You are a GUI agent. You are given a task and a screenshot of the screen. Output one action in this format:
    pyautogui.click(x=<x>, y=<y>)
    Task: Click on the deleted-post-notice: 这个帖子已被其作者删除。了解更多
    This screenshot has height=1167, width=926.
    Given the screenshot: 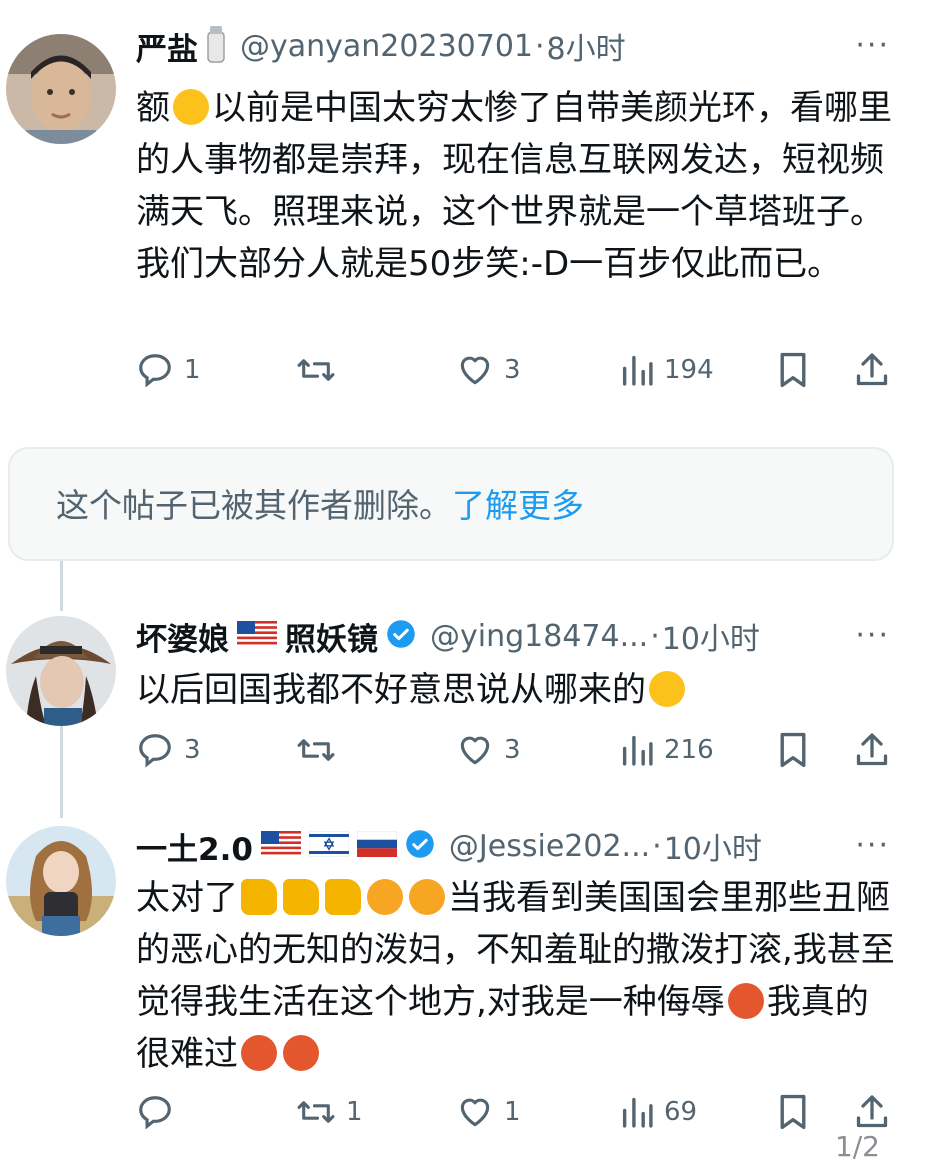 What is the action you would take?
    pyautogui.click(x=451, y=504)
    